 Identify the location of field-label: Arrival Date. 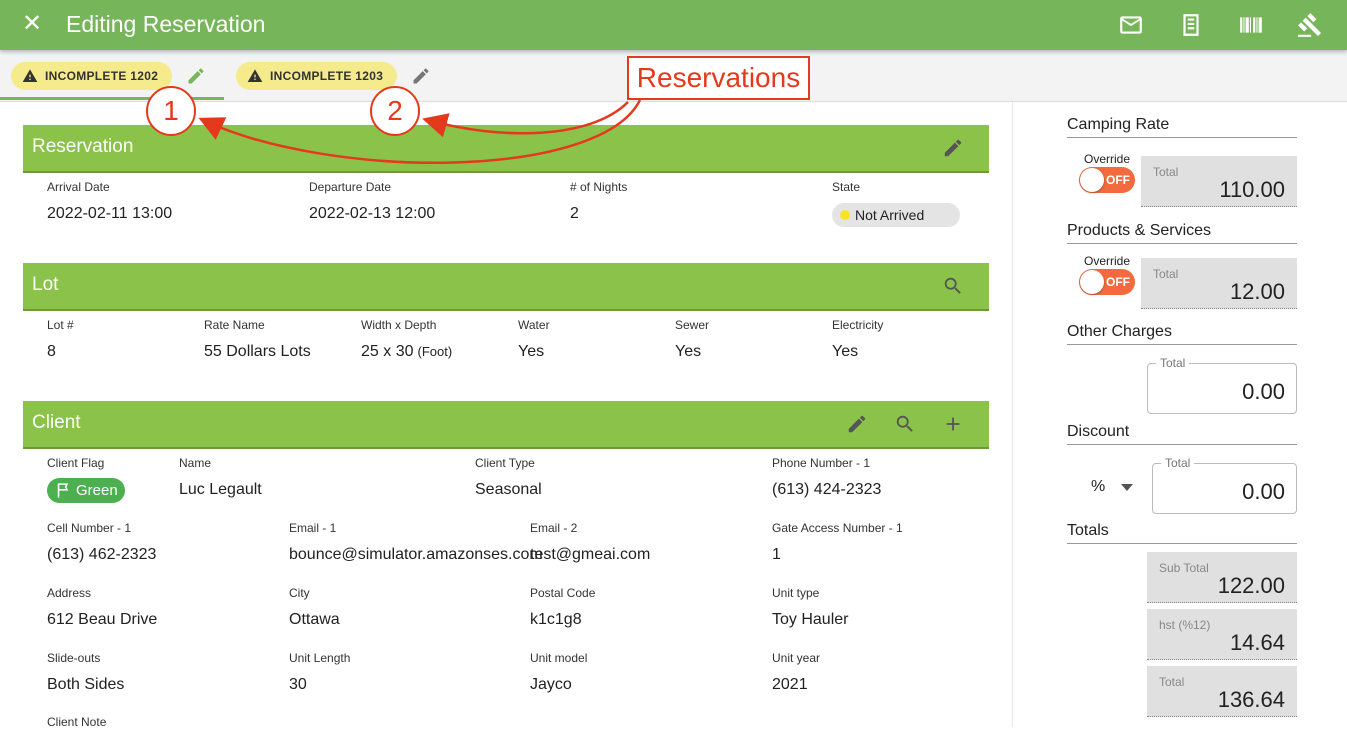
(78, 187).